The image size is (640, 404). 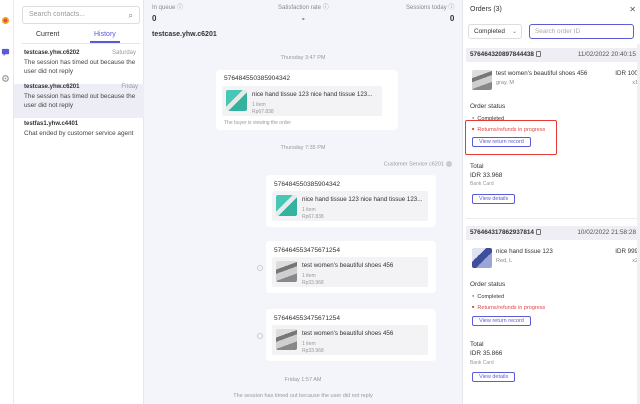 What do you see at coordinates (5, 52) in the screenshot?
I see `chat-icon` at bounding box center [5, 52].